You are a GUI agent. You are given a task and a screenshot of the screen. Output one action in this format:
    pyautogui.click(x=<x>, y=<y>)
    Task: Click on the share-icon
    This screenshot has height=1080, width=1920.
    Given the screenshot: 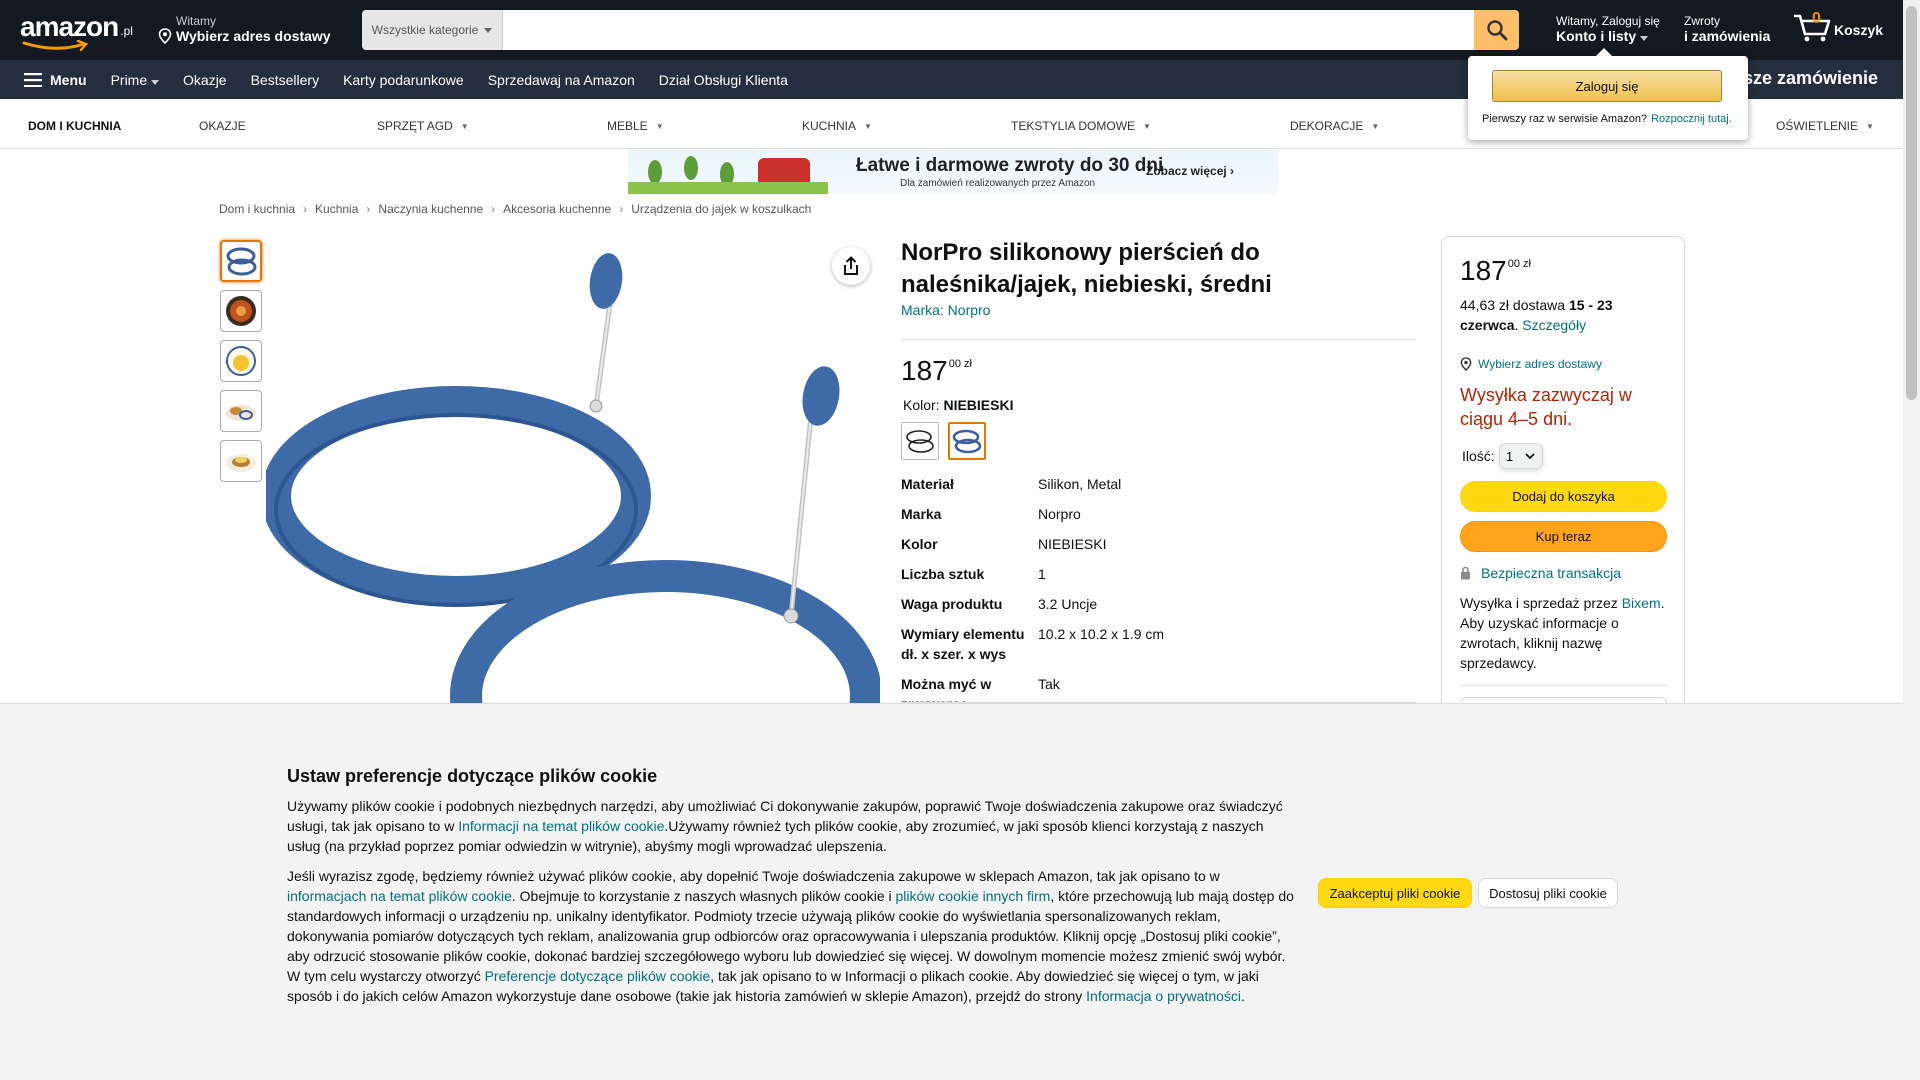 What is the action you would take?
    pyautogui.click(x=851, y=265)
    